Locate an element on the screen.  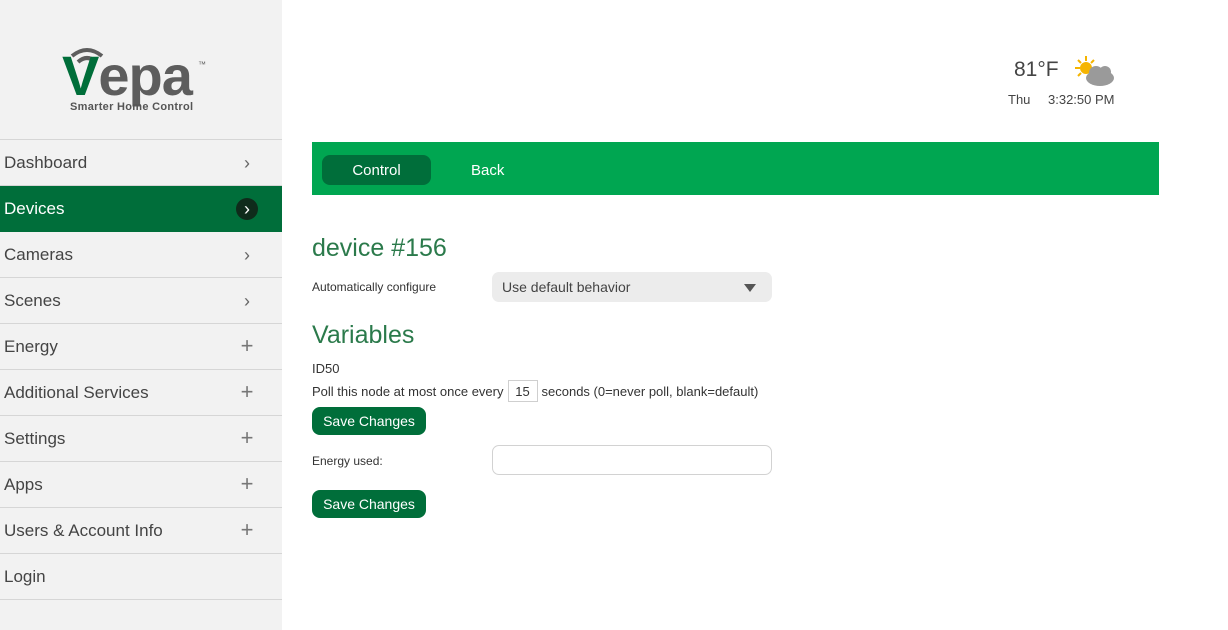
sidebar-item-label: Dashboard is located at coordinates (46, 162).